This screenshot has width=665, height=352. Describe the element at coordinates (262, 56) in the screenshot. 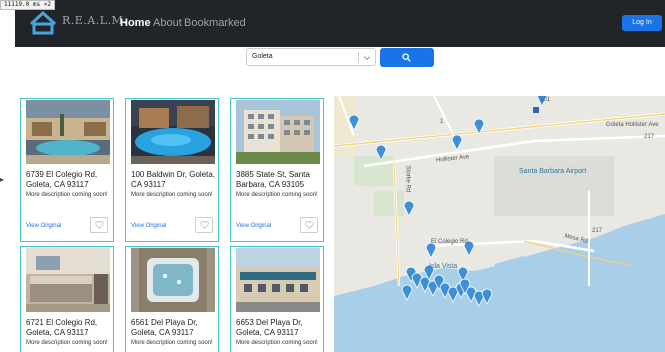

I see `location-select-value: Goleta` at that location.